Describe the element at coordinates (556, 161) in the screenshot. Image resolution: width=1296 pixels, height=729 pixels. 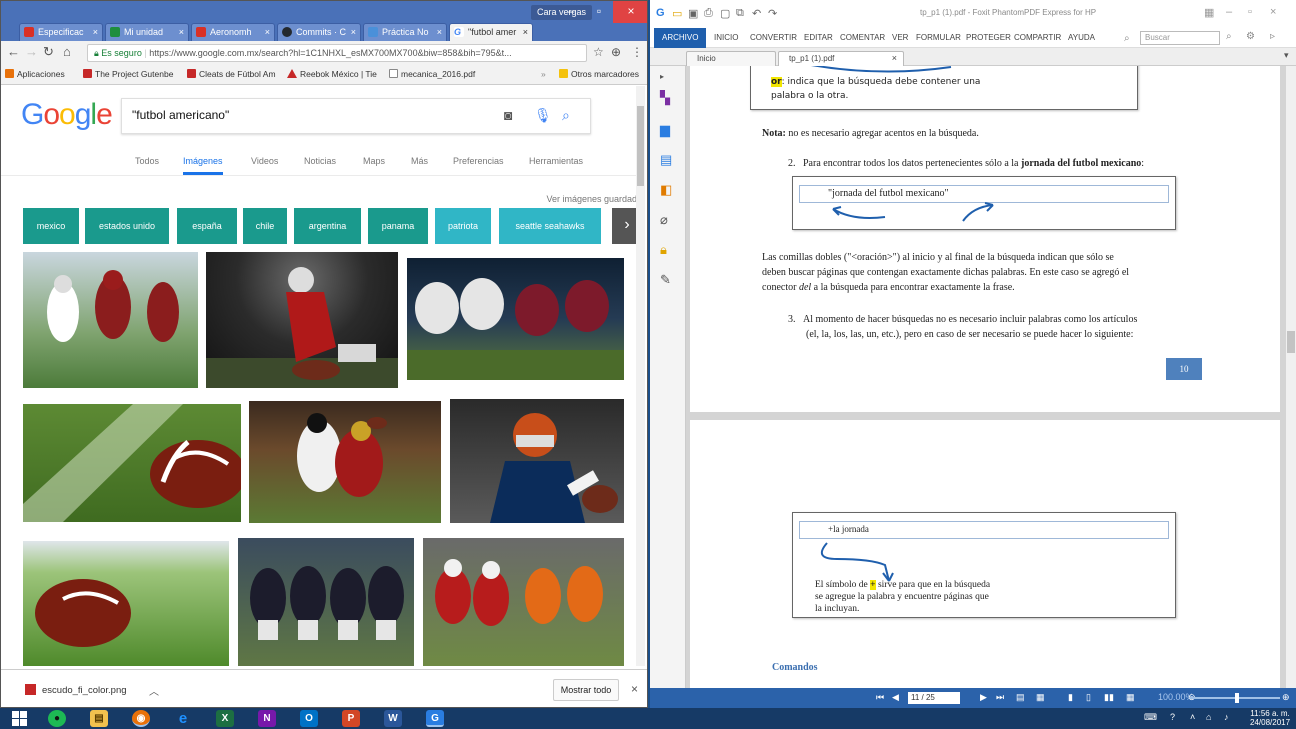
I see `tab-herramientas: Herramientas` at that location.